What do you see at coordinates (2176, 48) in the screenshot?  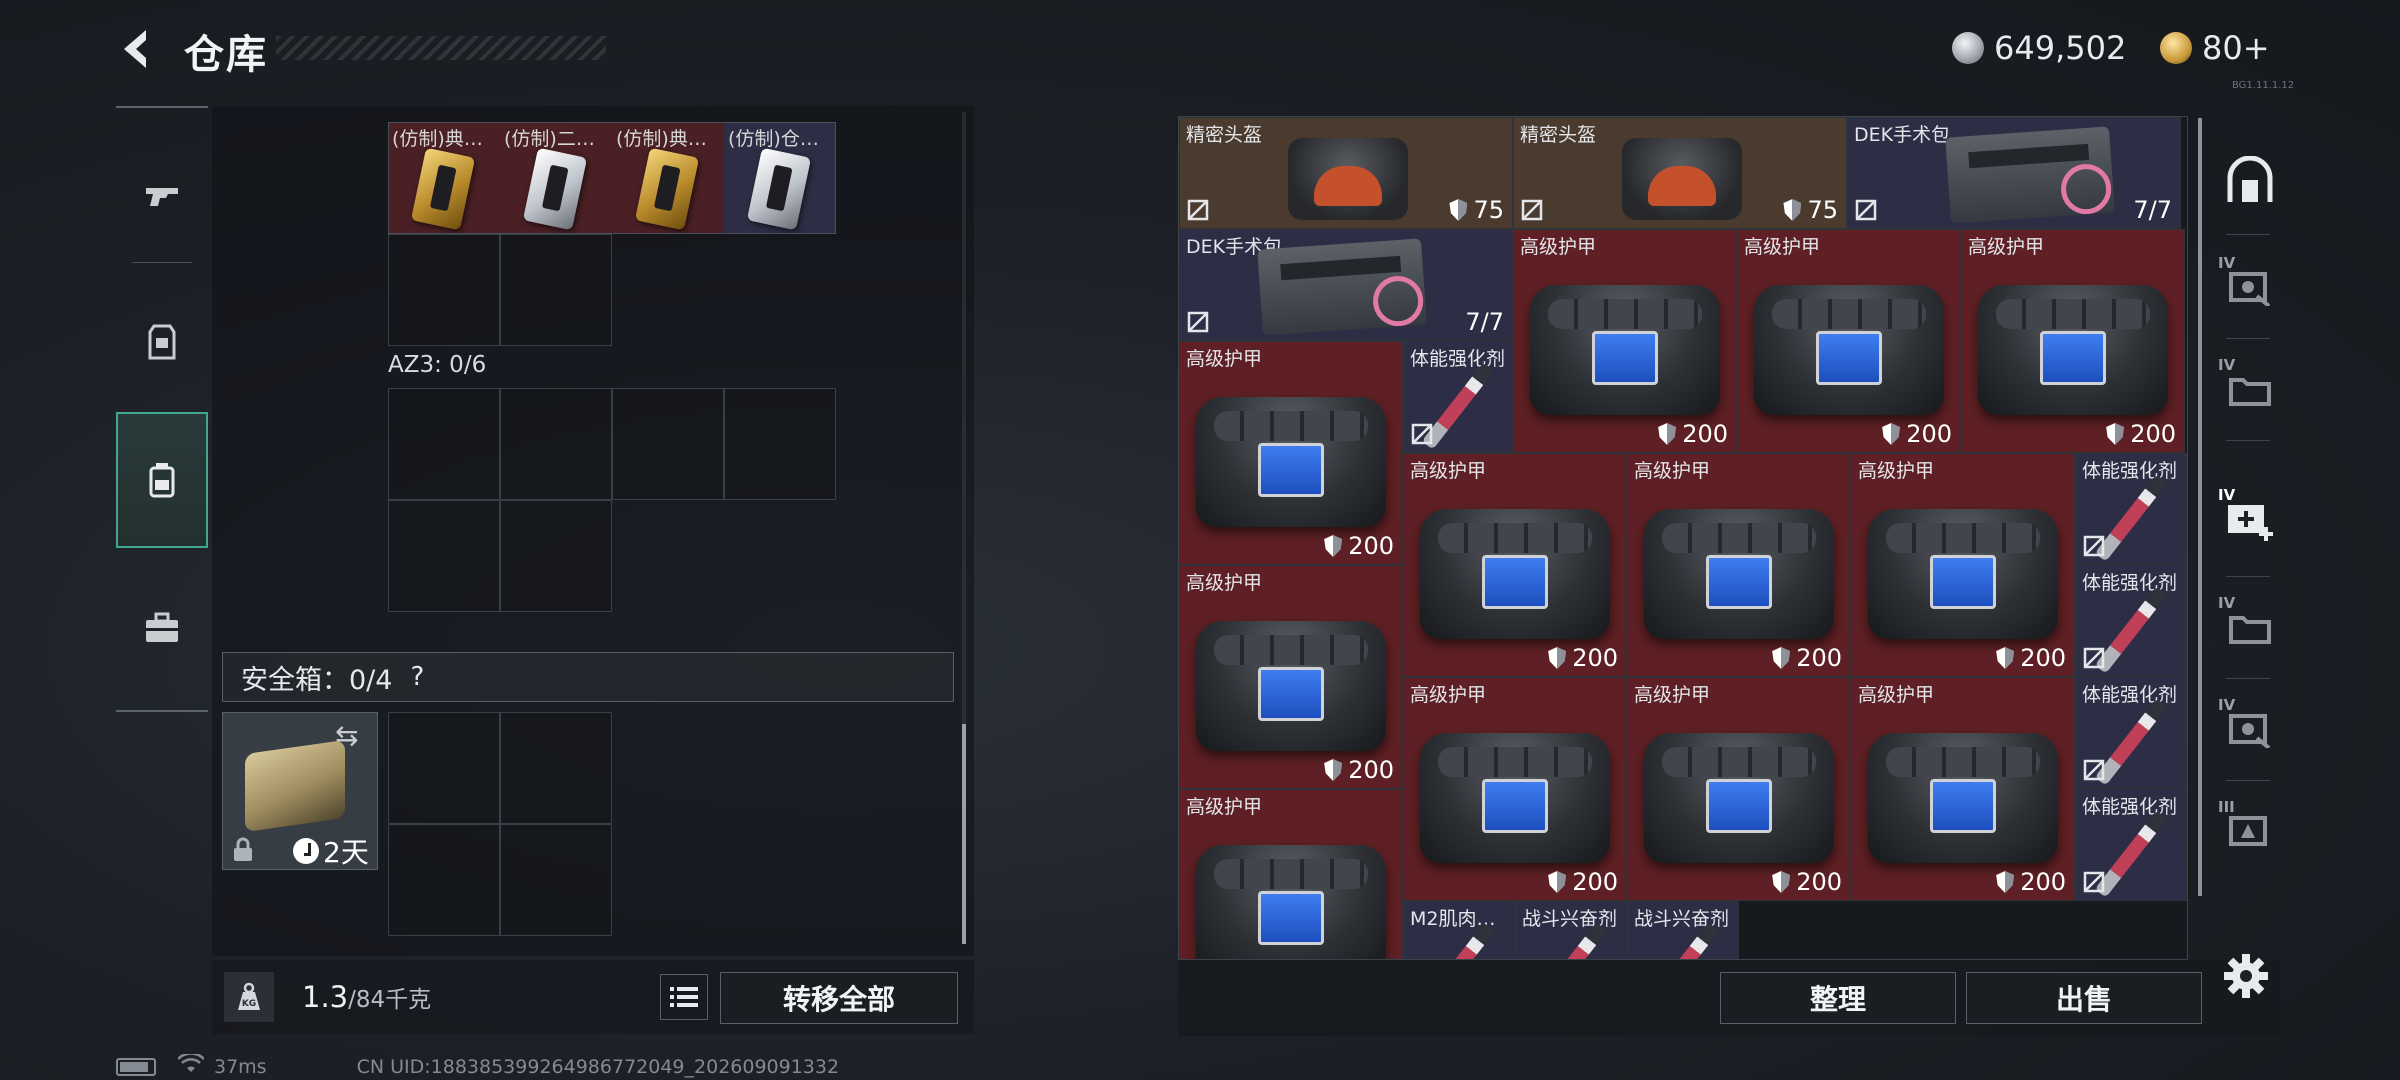 I see `gold-coin-icon` at bounding box center [2176, 48].